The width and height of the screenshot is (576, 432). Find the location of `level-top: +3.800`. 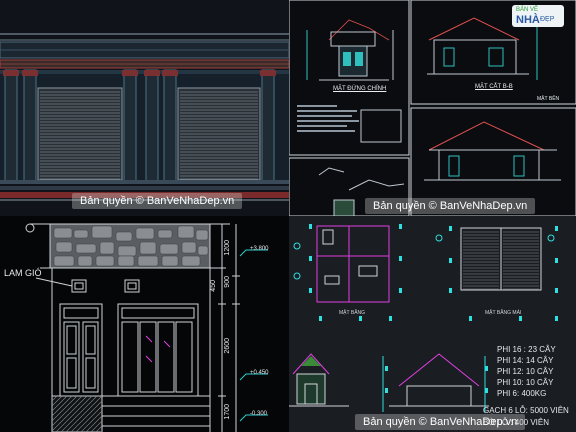

level-top: +3.800 is located at coordinates (259, 249).